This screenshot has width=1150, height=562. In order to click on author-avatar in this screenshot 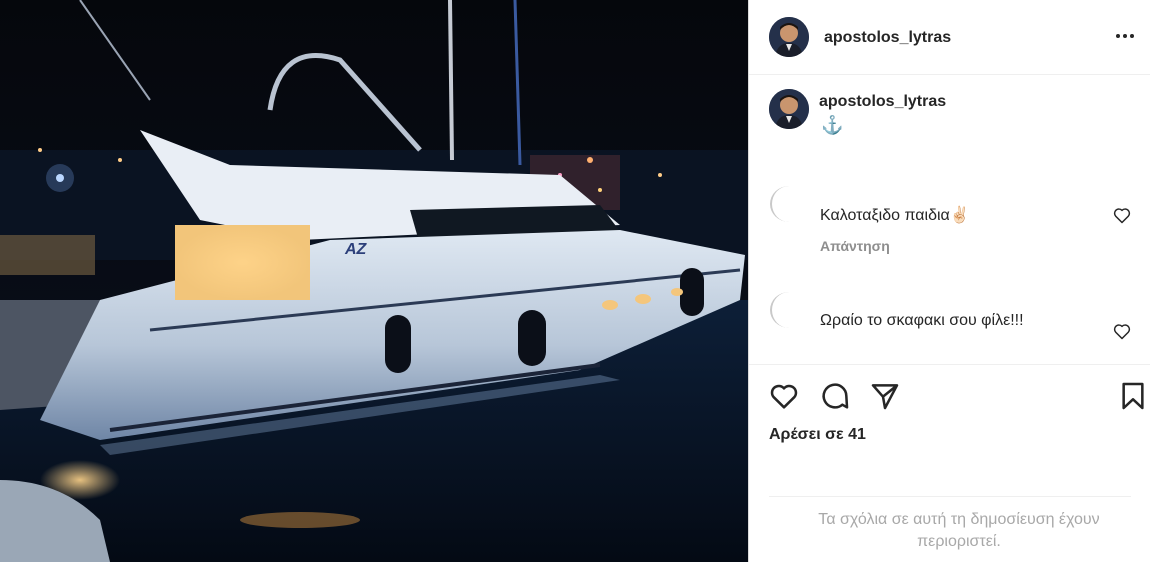, I will do `click(789, 37)`.